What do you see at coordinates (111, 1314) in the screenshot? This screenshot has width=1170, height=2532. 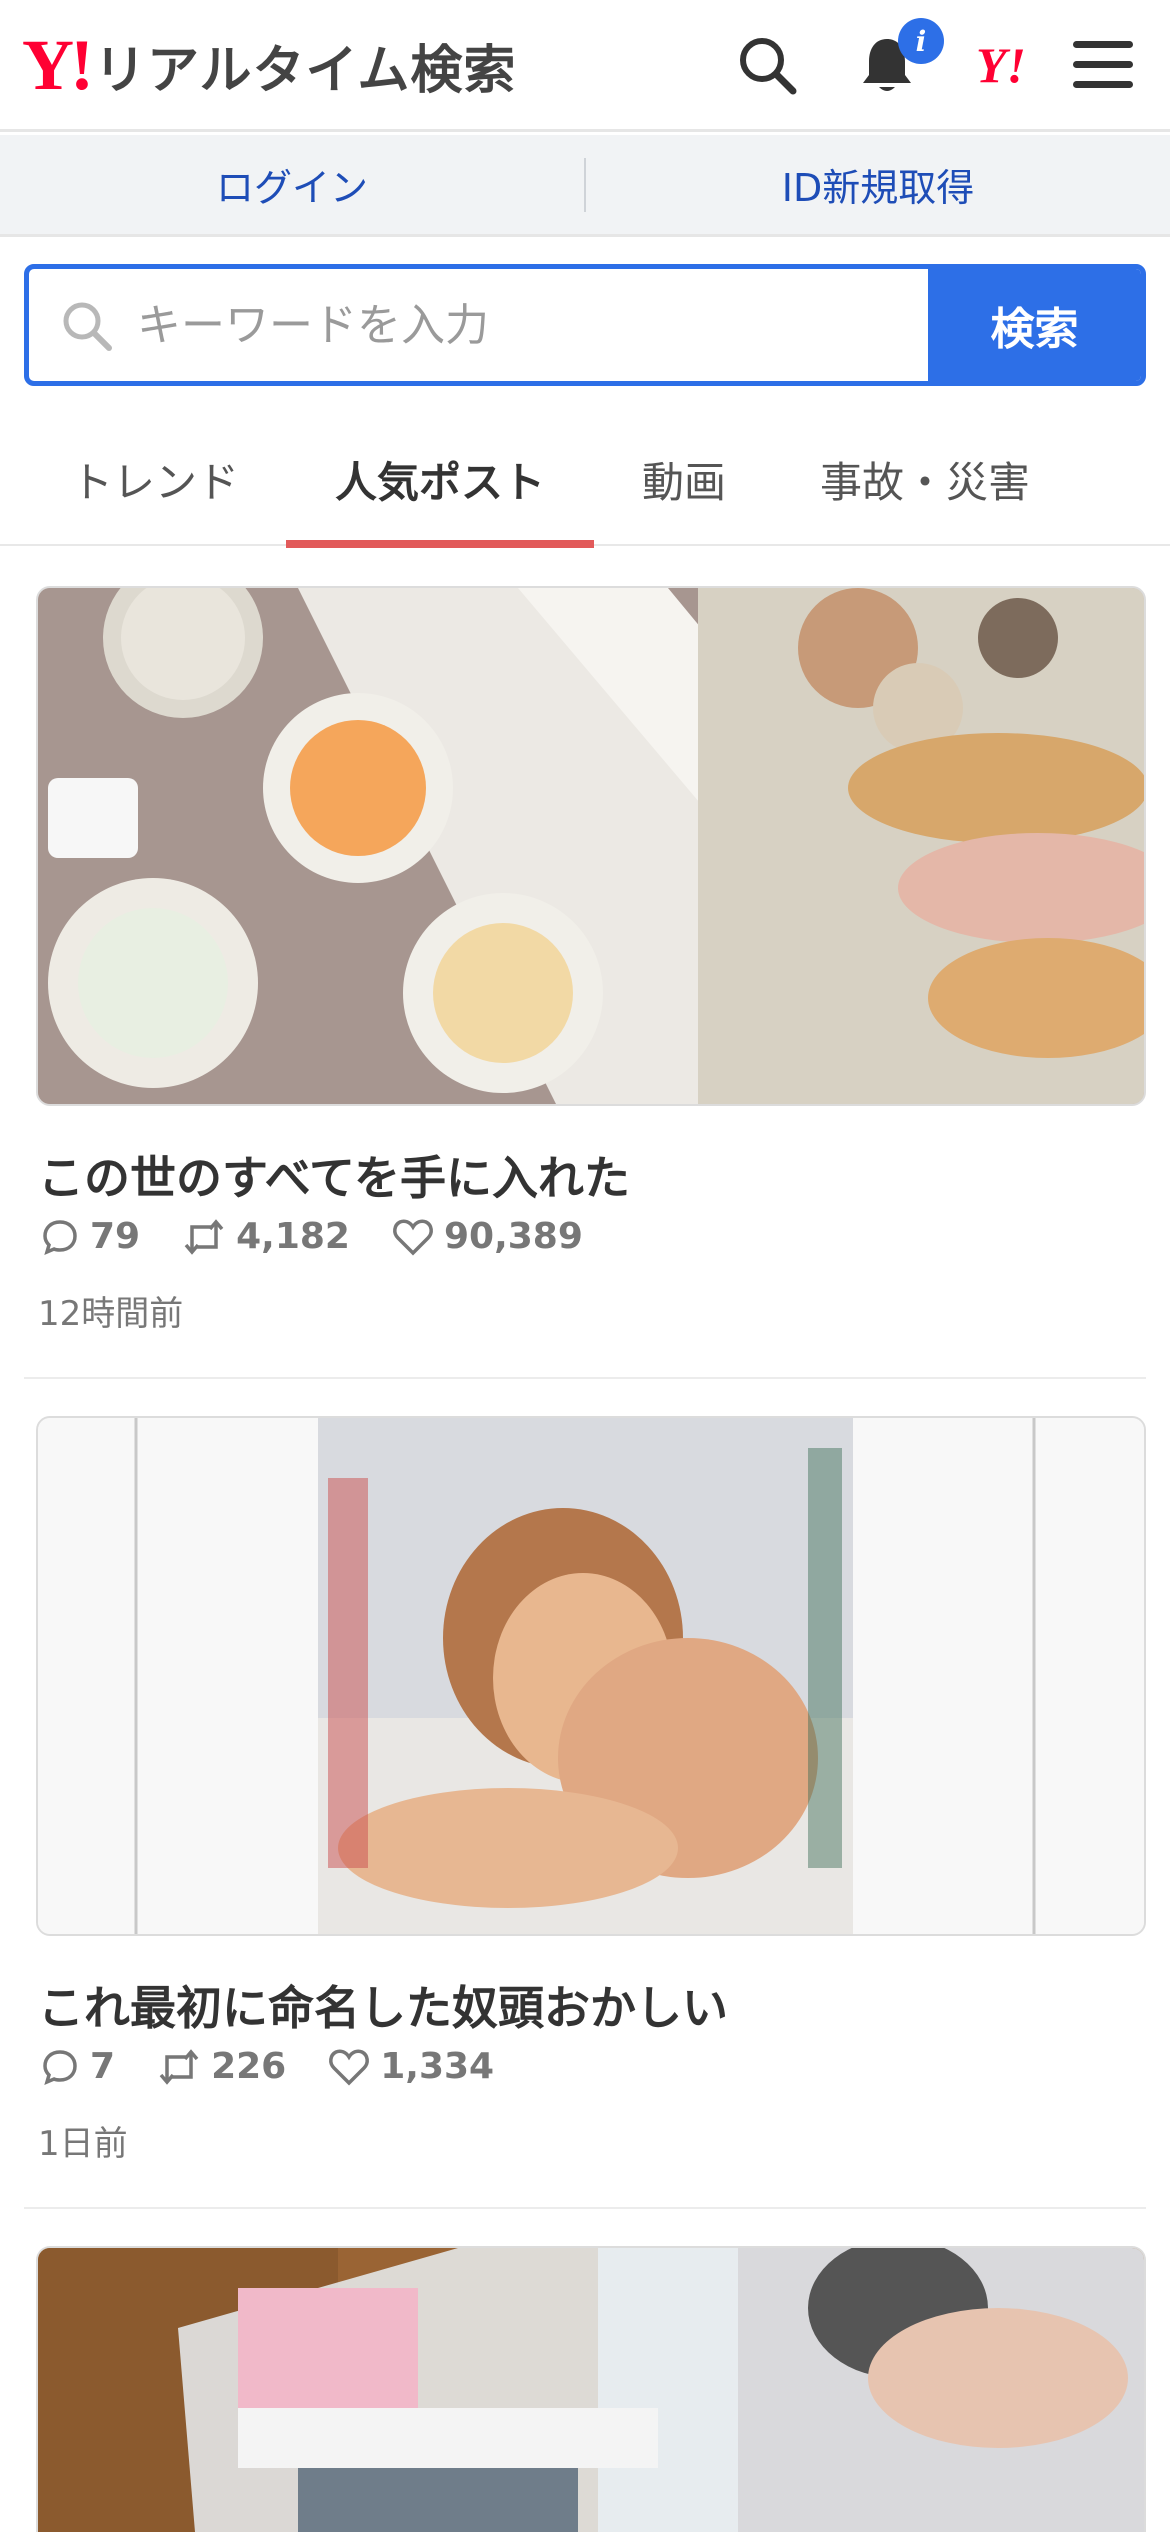 I see `post-time: 12時間前` at bounding box center [111, 1314].